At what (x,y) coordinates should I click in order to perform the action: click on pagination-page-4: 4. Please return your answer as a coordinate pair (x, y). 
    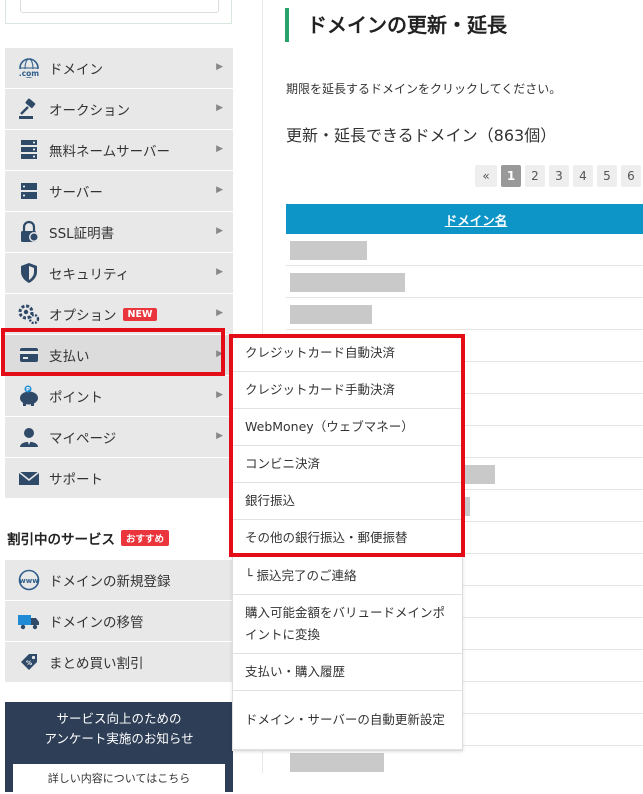
    Looking at the image, I should click on (583, 176).